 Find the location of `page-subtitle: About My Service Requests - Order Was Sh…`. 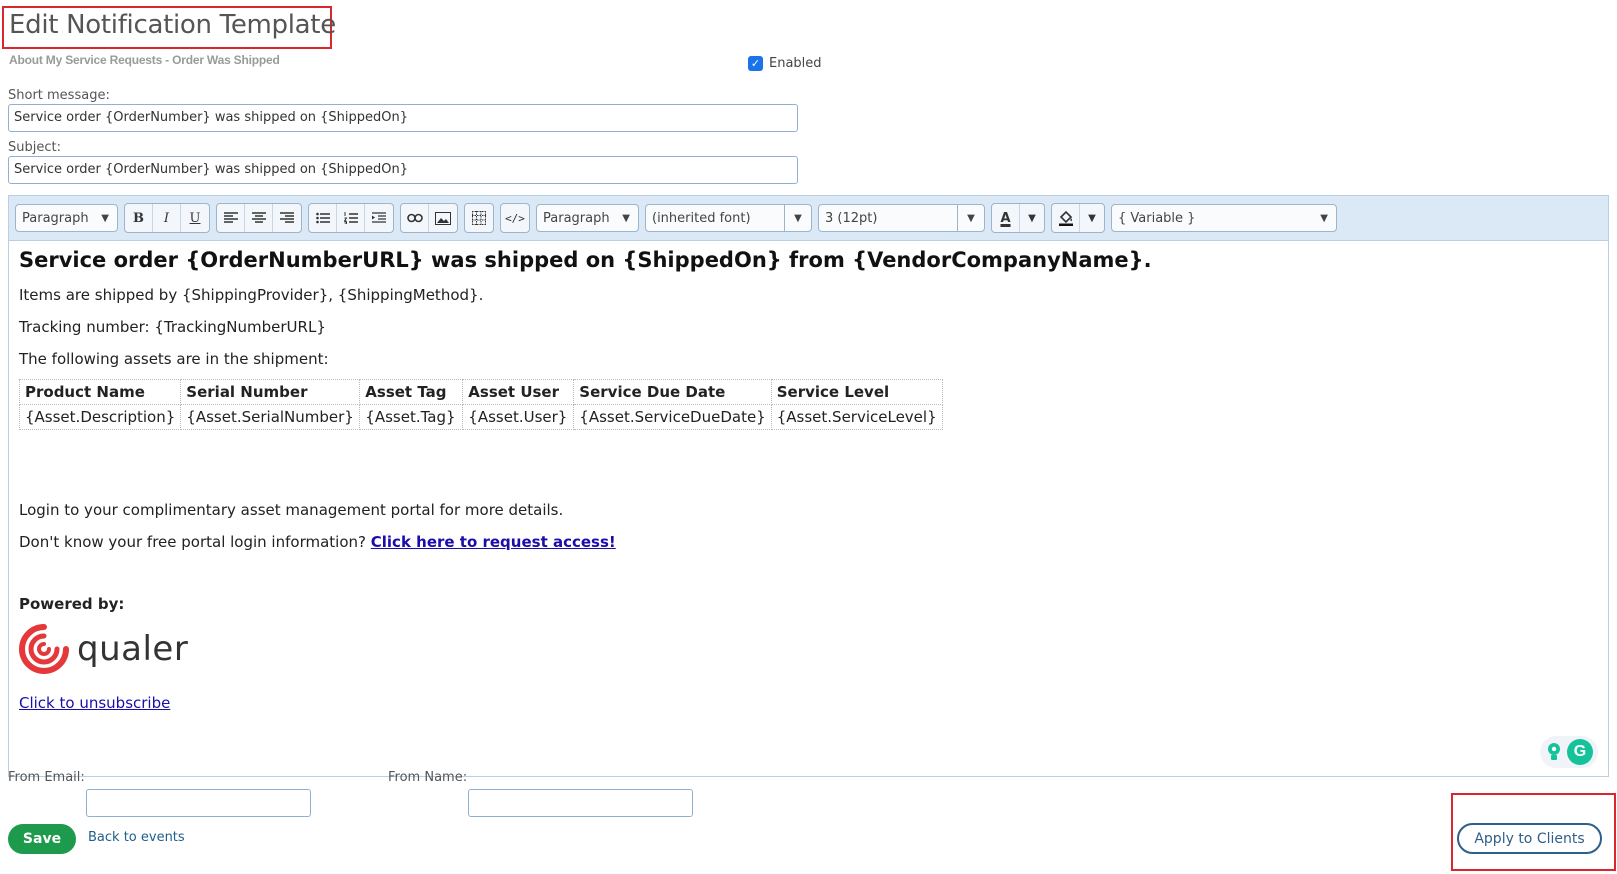

page-subtitle: About My Service Requests - Order Was Sh… is located at coordinates (144, 60).